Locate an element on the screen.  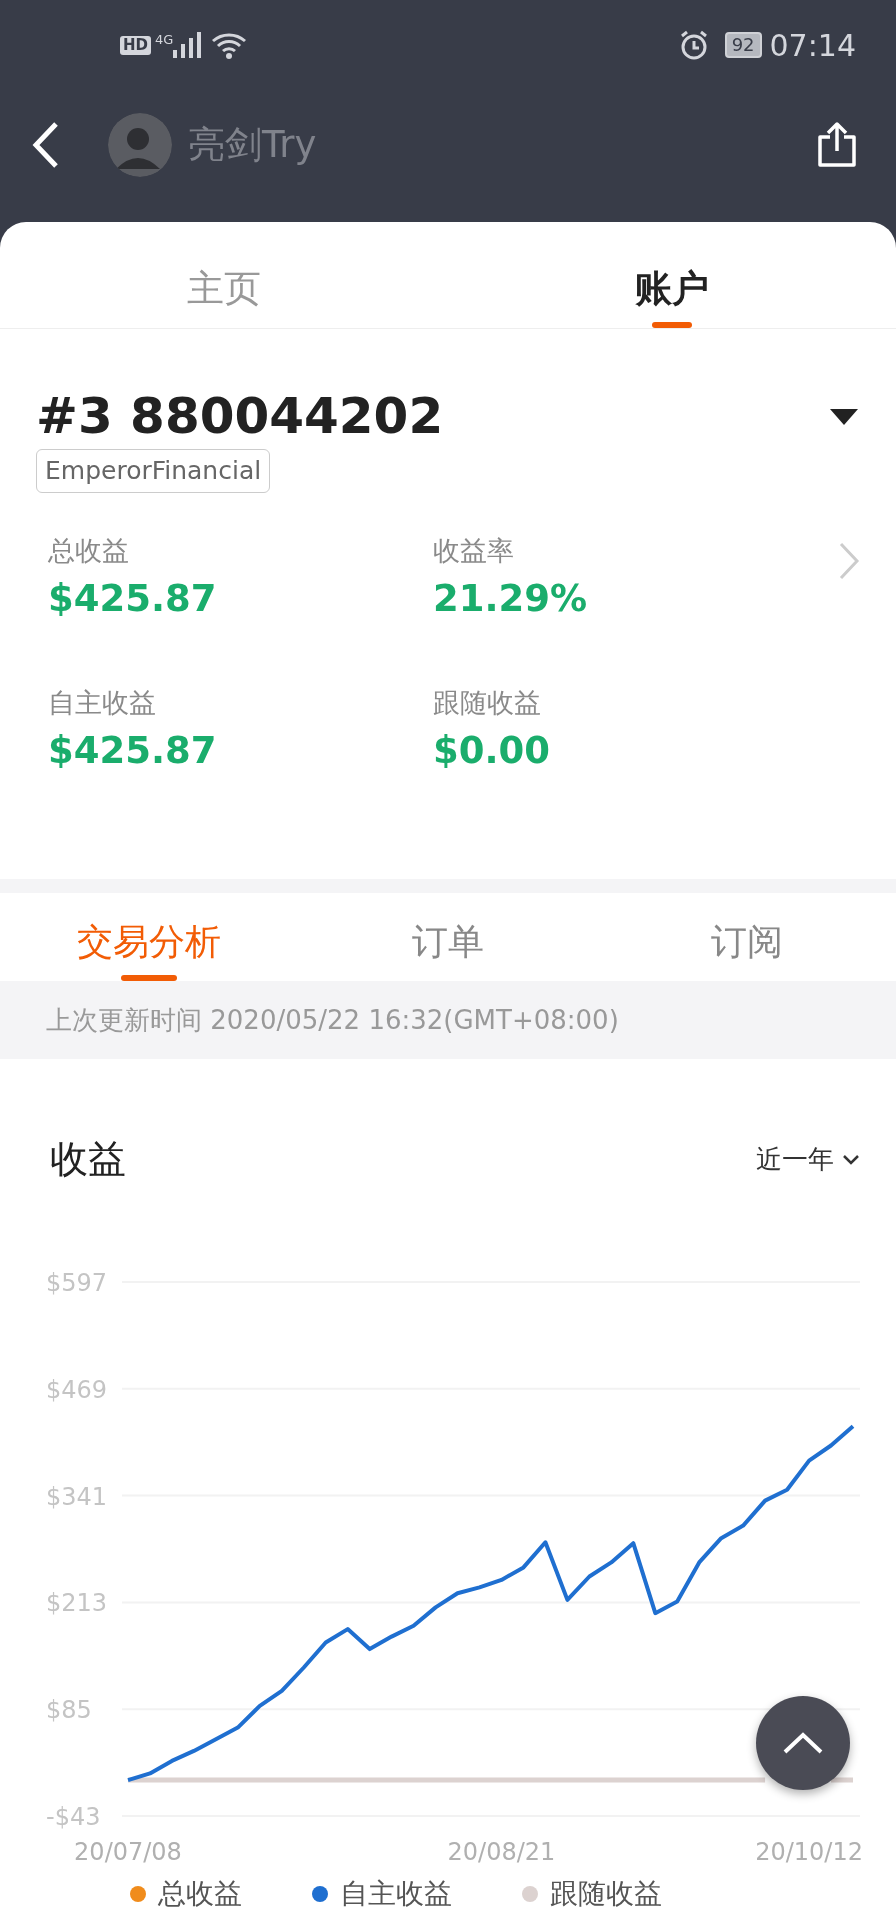
axis-label: $85 is located at coordinates (69, 1710).